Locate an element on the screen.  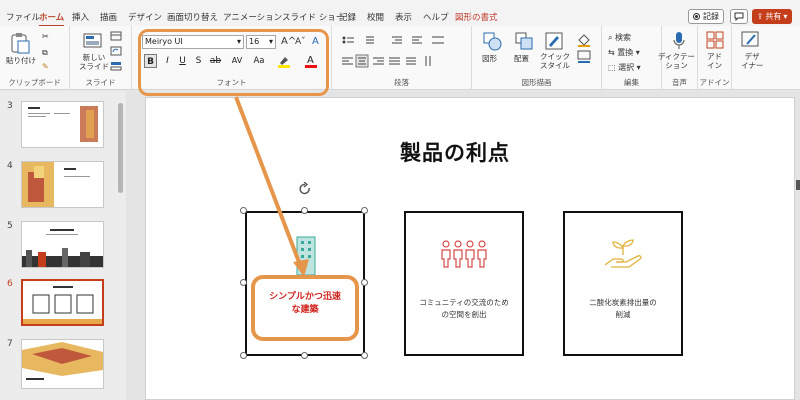
reset-icon is located at coordinates (116, 51).